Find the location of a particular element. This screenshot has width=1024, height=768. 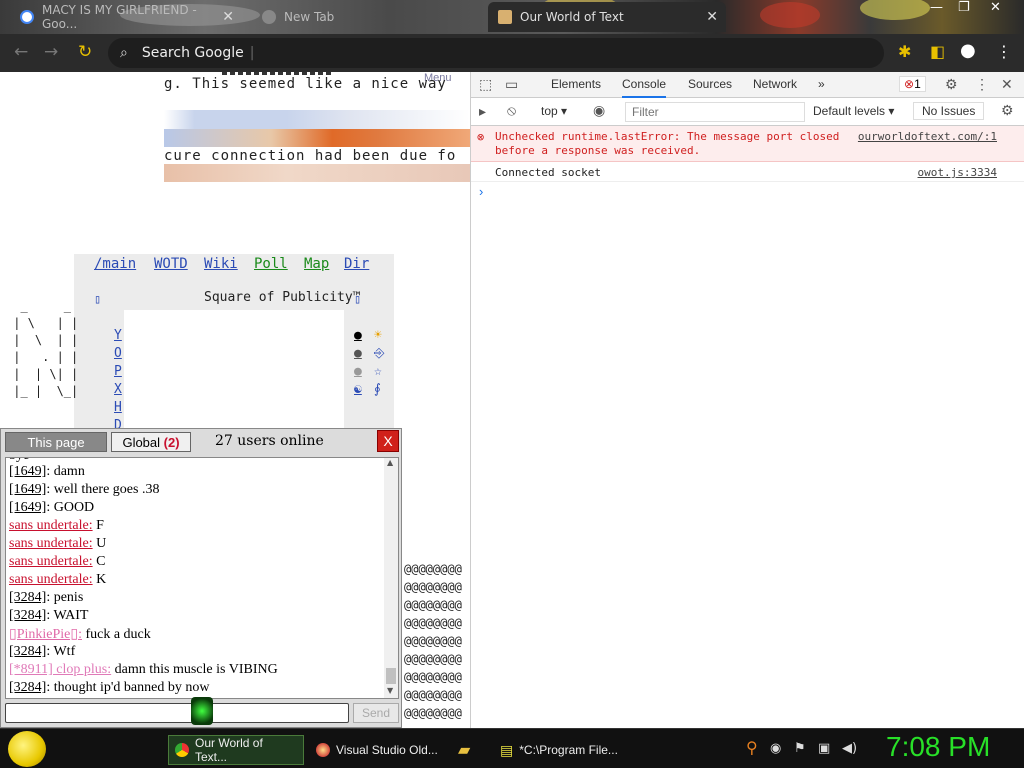

star-icon: ☆ is located at coordinates (378, 371).